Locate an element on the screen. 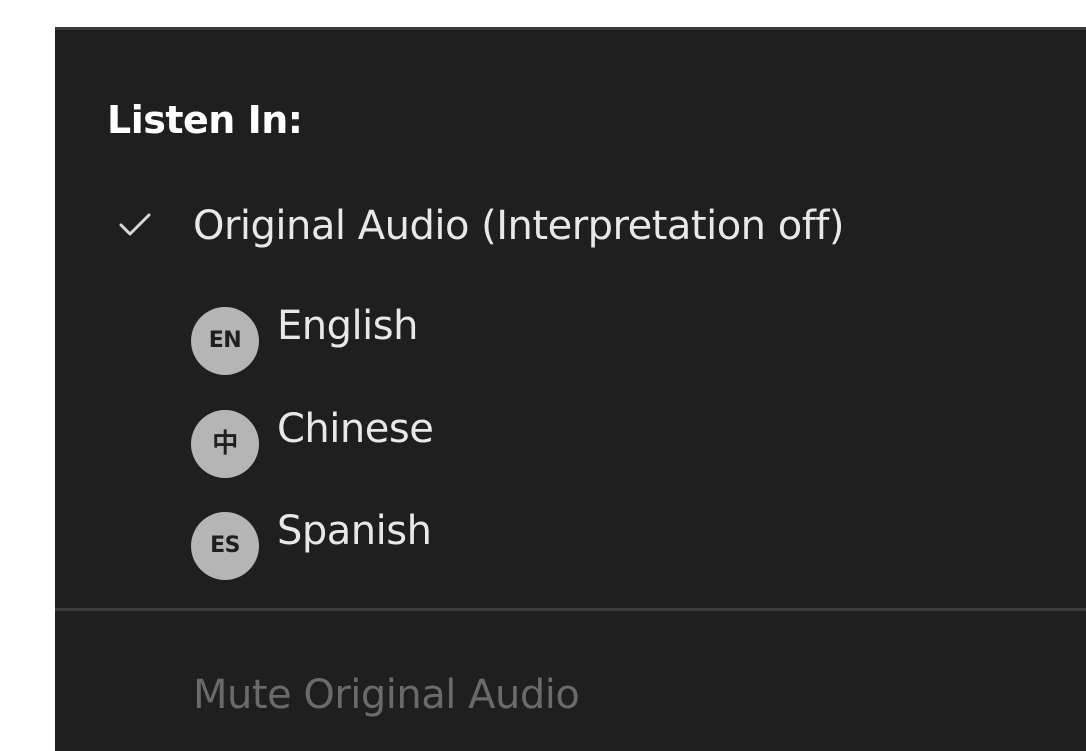 The image size is (1086, 751). menu-item-label: English is located at coordinates (347, 326).